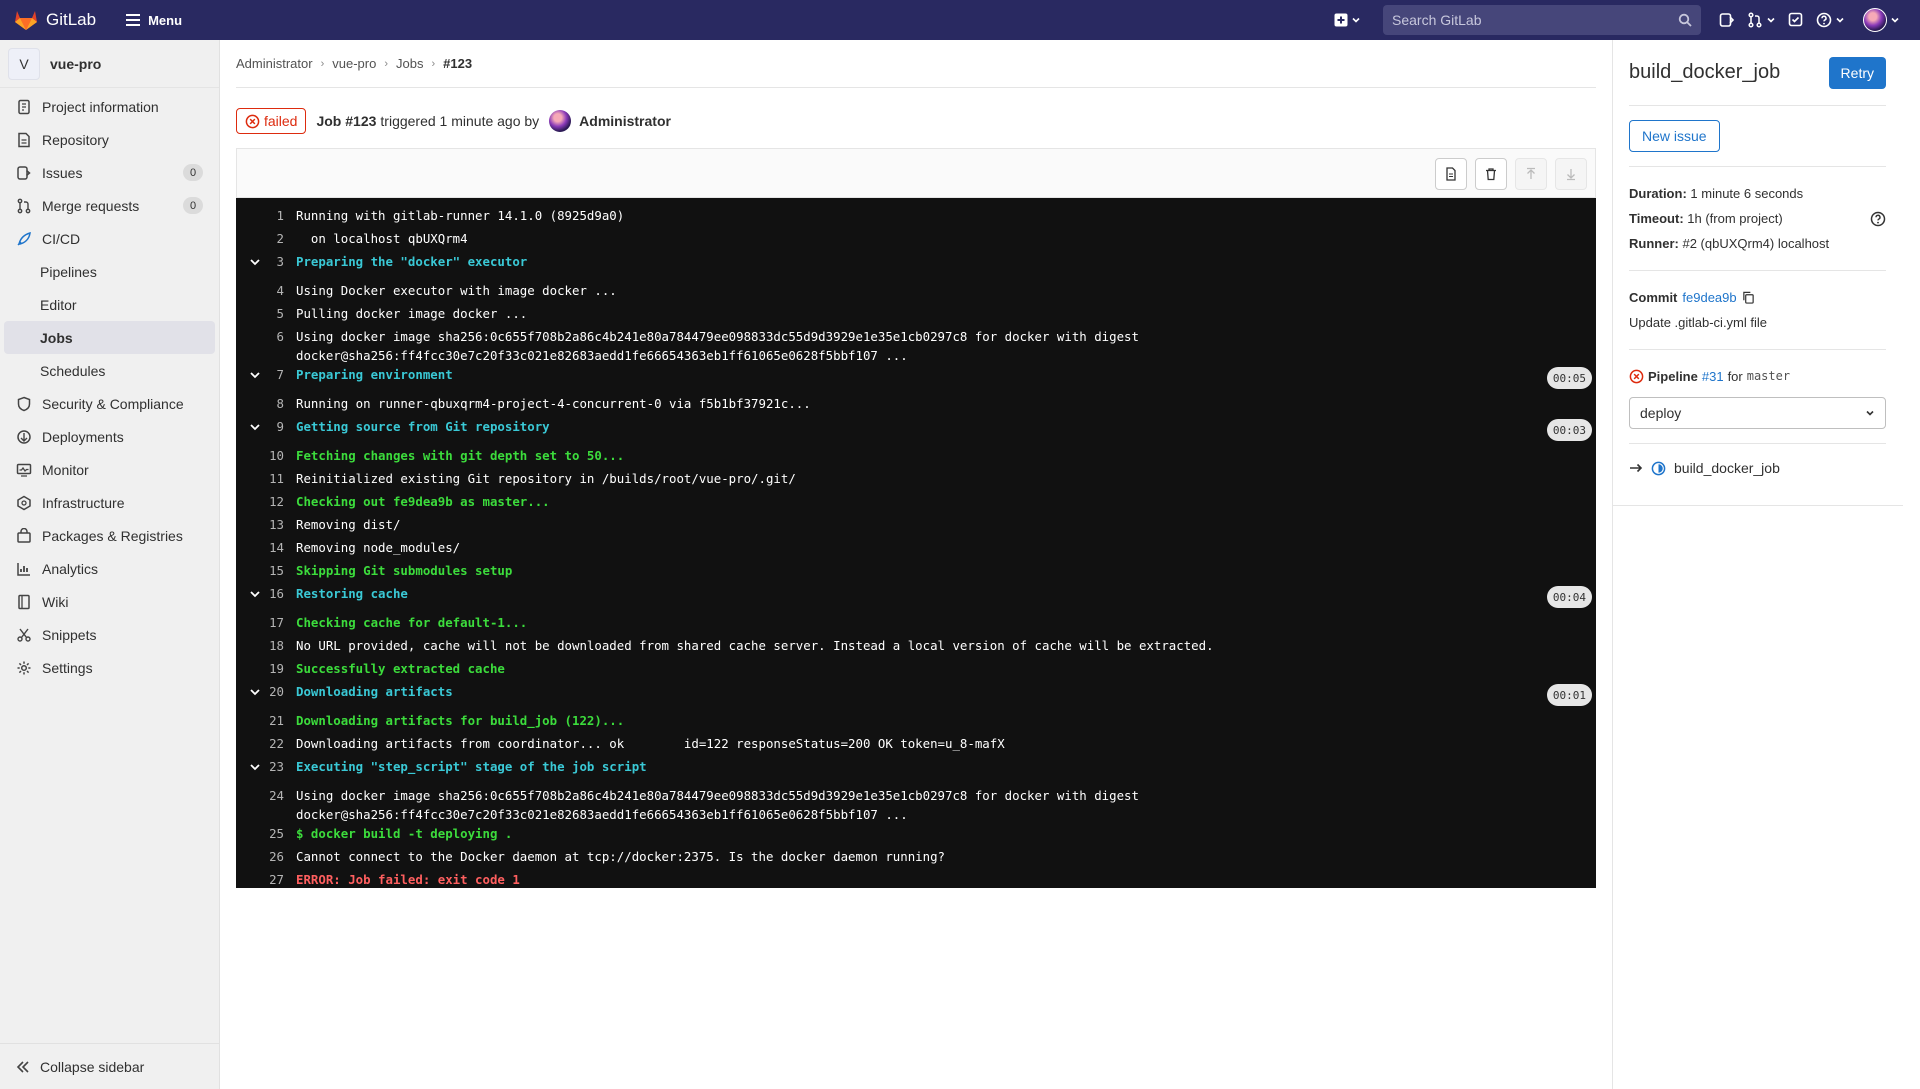 This screenshot has height=1089, width=1920. I want to click on scroll-top-button, so click(1531, 174).